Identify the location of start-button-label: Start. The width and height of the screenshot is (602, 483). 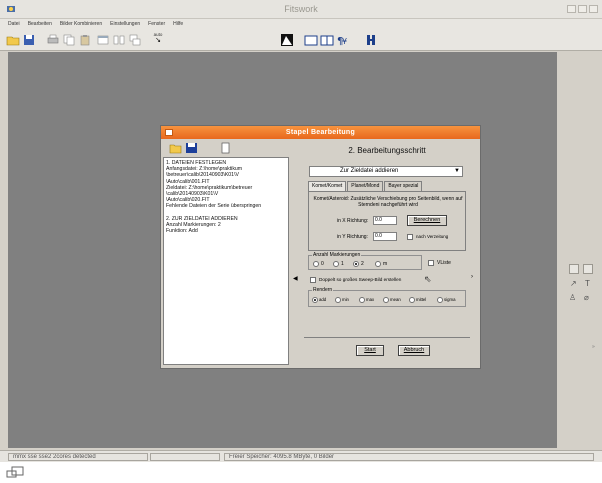
(370, 350).